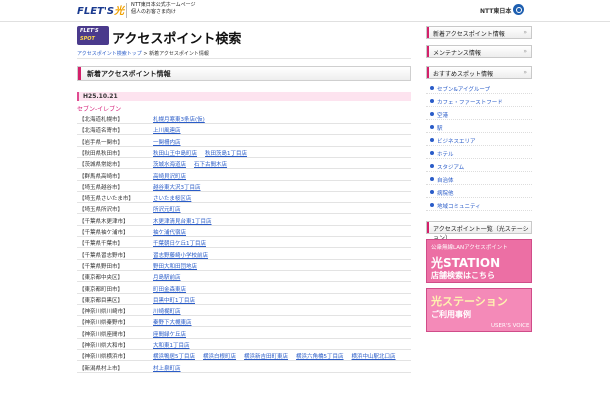 The width and height of the screenshot is (610, 400). I want to click on sidebar-category-label: ビジネスエリア, so click(456, 142).